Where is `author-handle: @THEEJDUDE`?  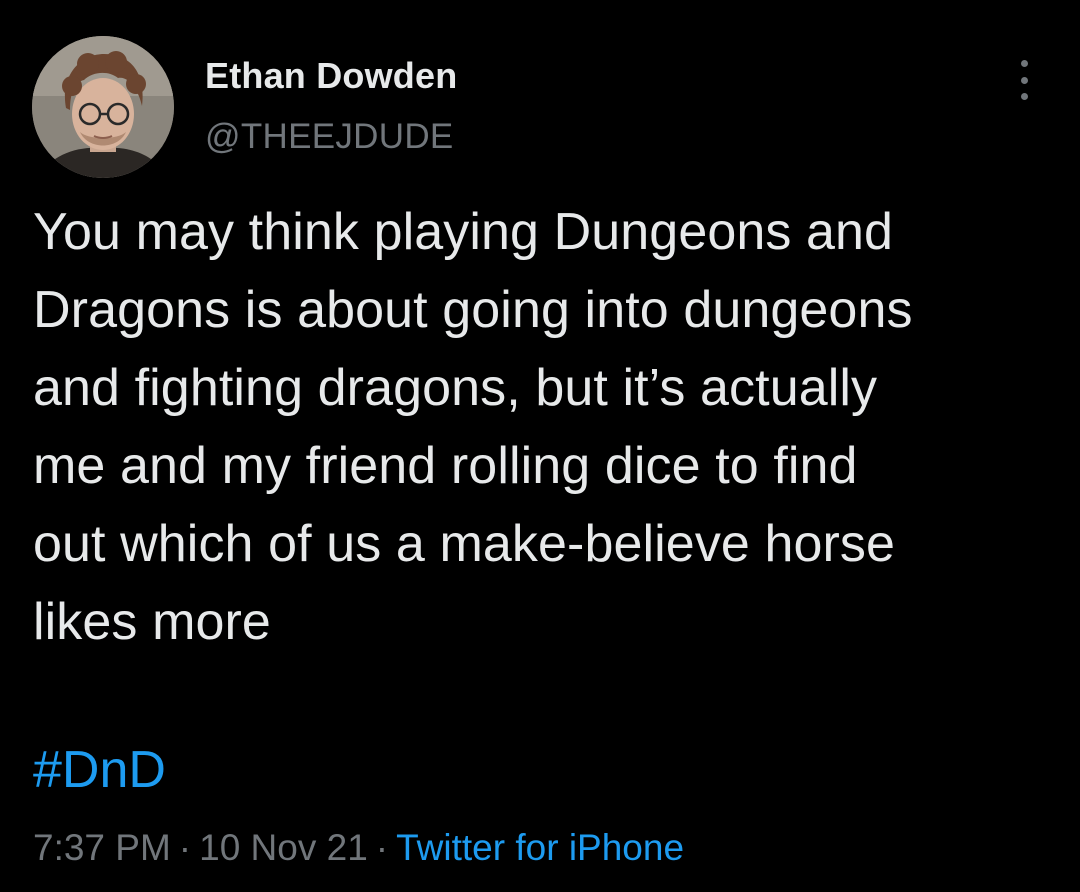
author-handle: @THEEJDUDE is located at coordinates (329, 137).